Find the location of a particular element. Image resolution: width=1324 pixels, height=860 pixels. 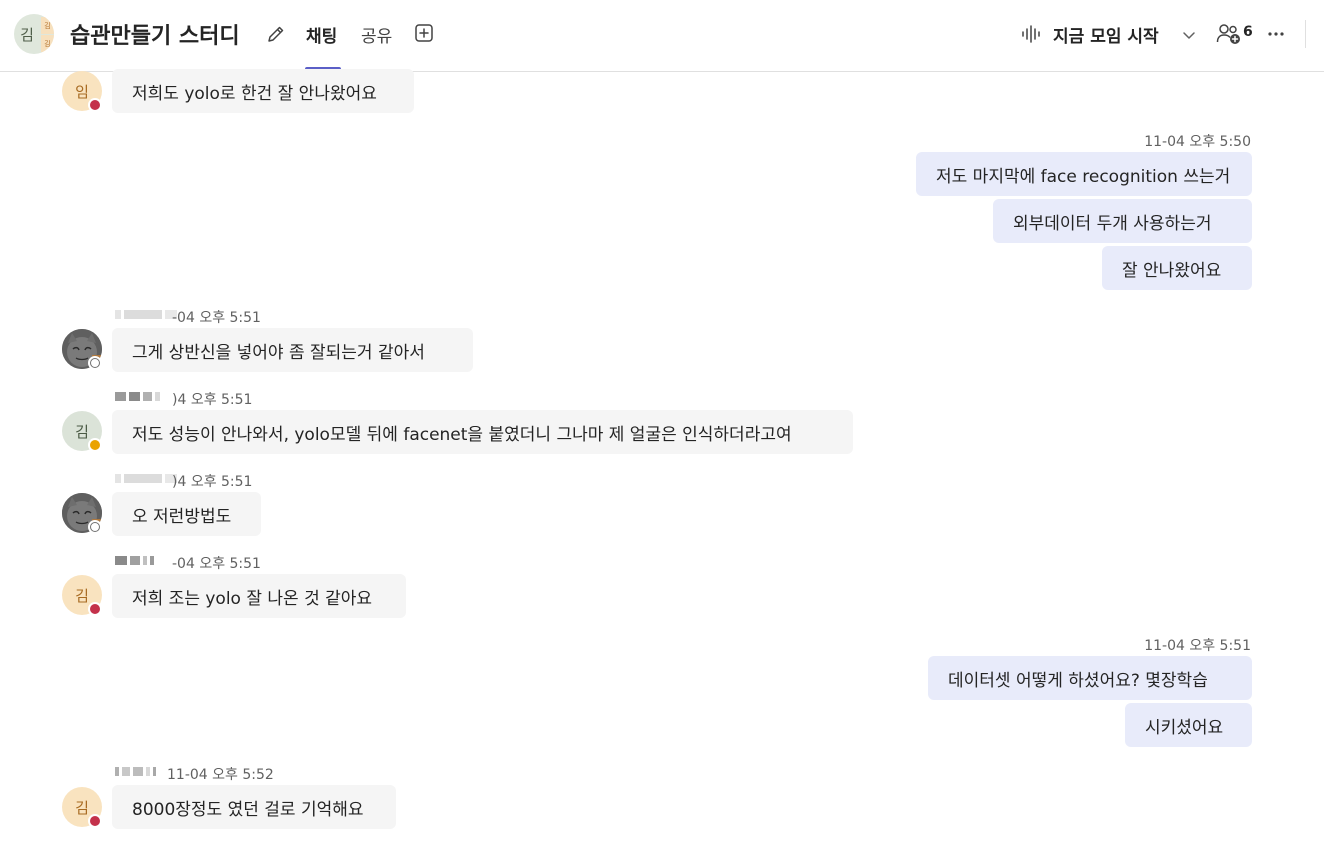

status-away-indicator is located at coordinates (95, 445).